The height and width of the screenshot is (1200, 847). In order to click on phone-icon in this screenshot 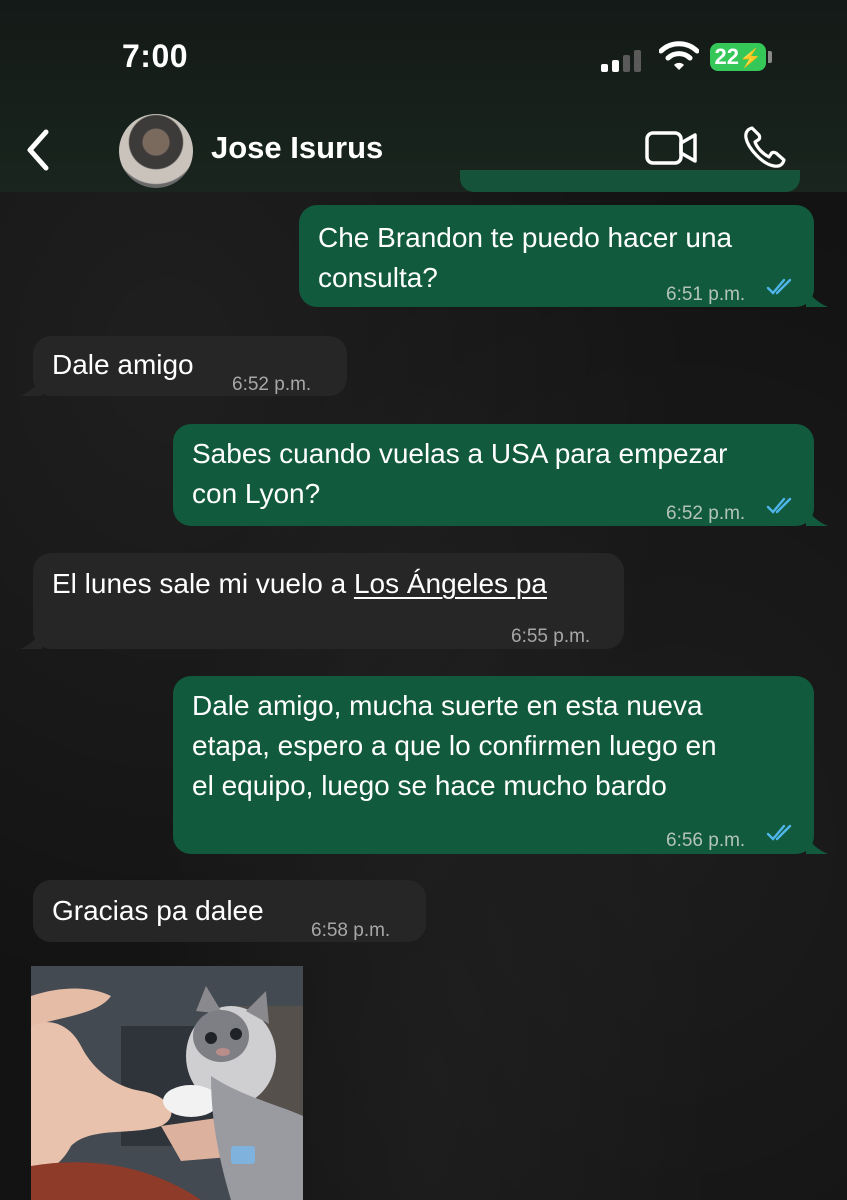, I will do `click(765, 147)`.